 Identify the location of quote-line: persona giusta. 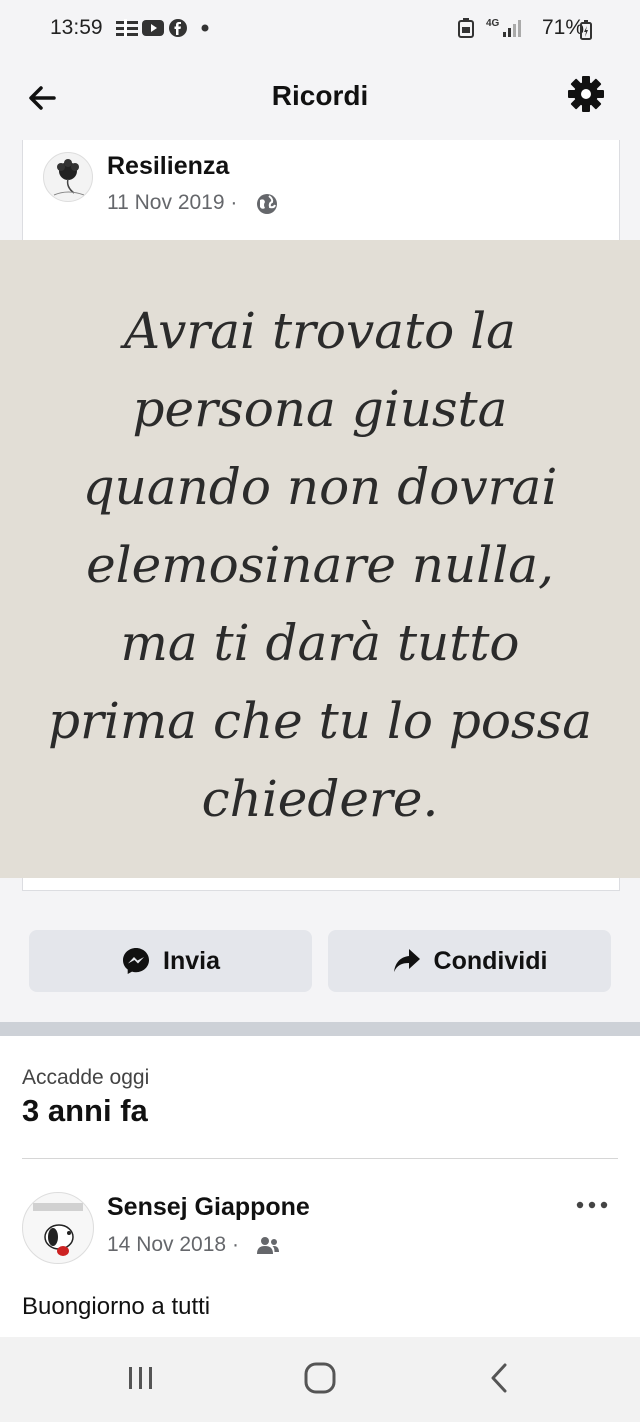
(320, 409).